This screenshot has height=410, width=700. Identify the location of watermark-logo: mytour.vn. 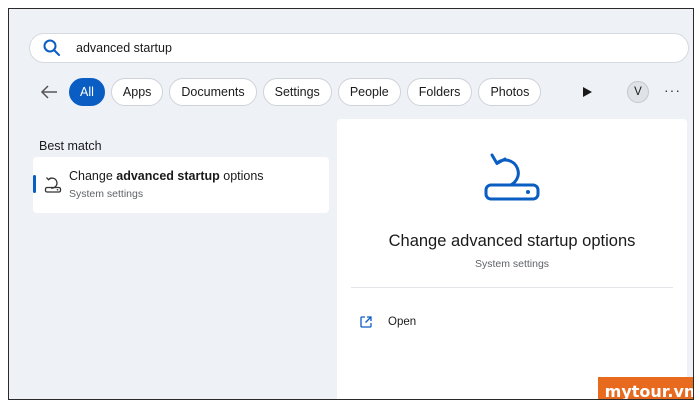
(645, 388).